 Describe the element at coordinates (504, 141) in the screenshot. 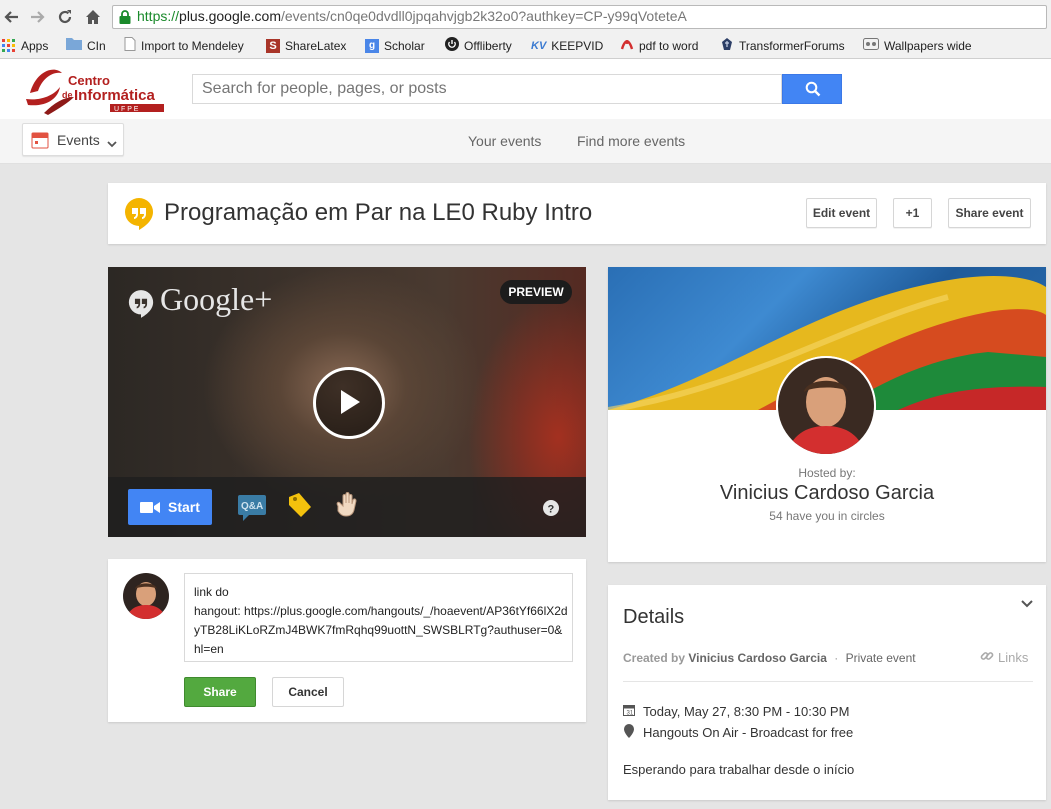

I see `your-events-link: Your events` at that location.